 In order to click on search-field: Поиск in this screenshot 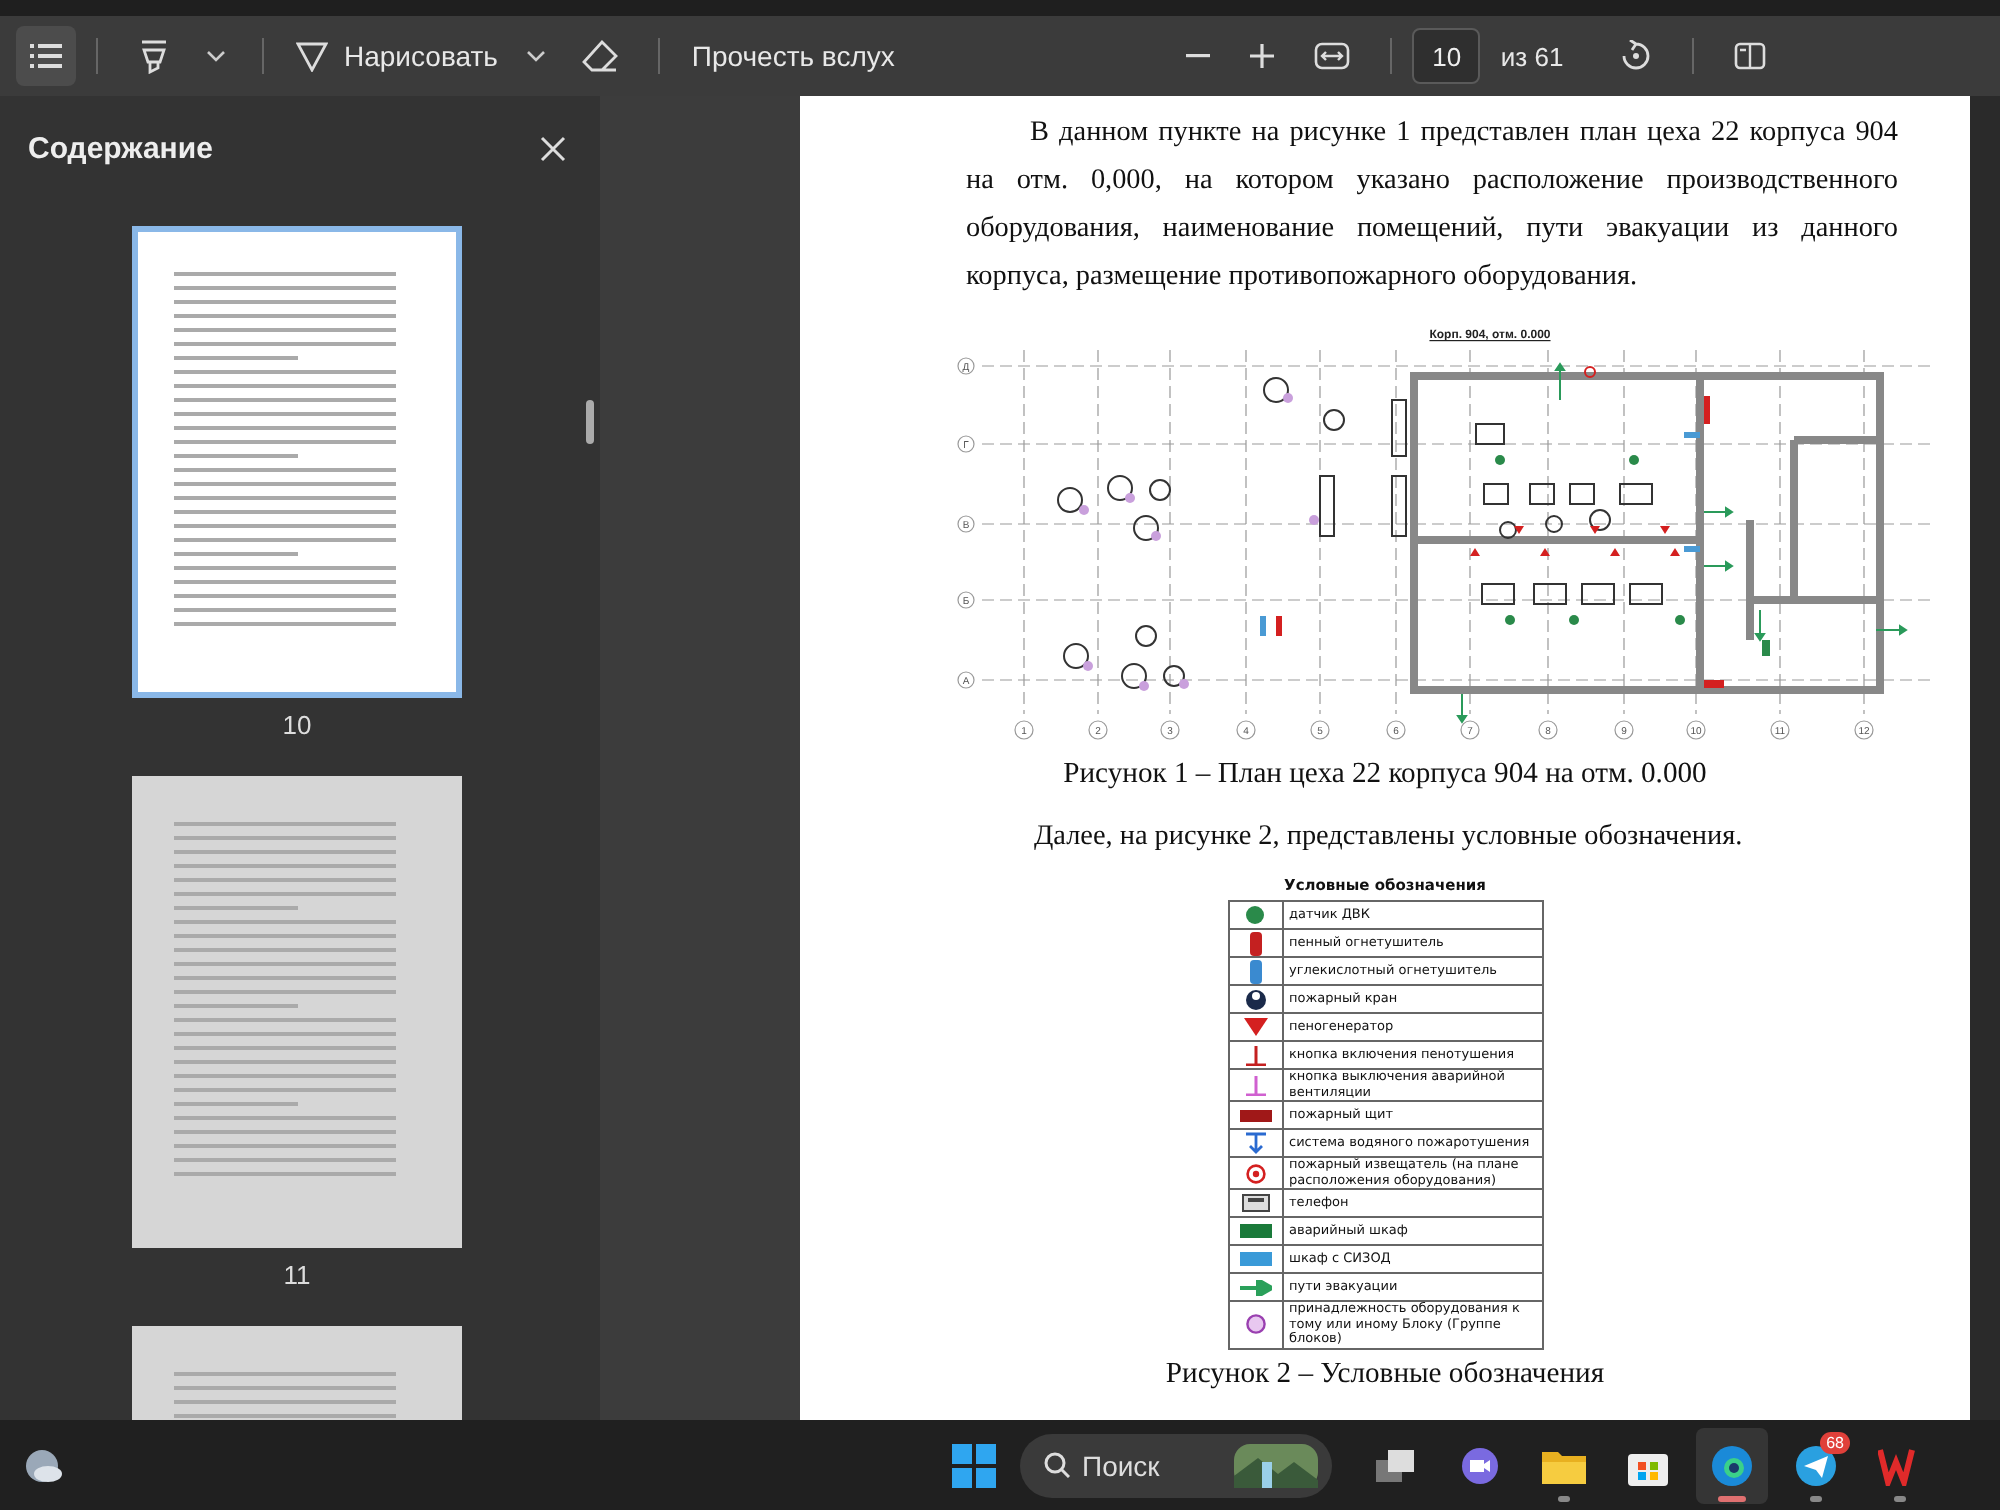, I will do `click(1152, 1465)`.